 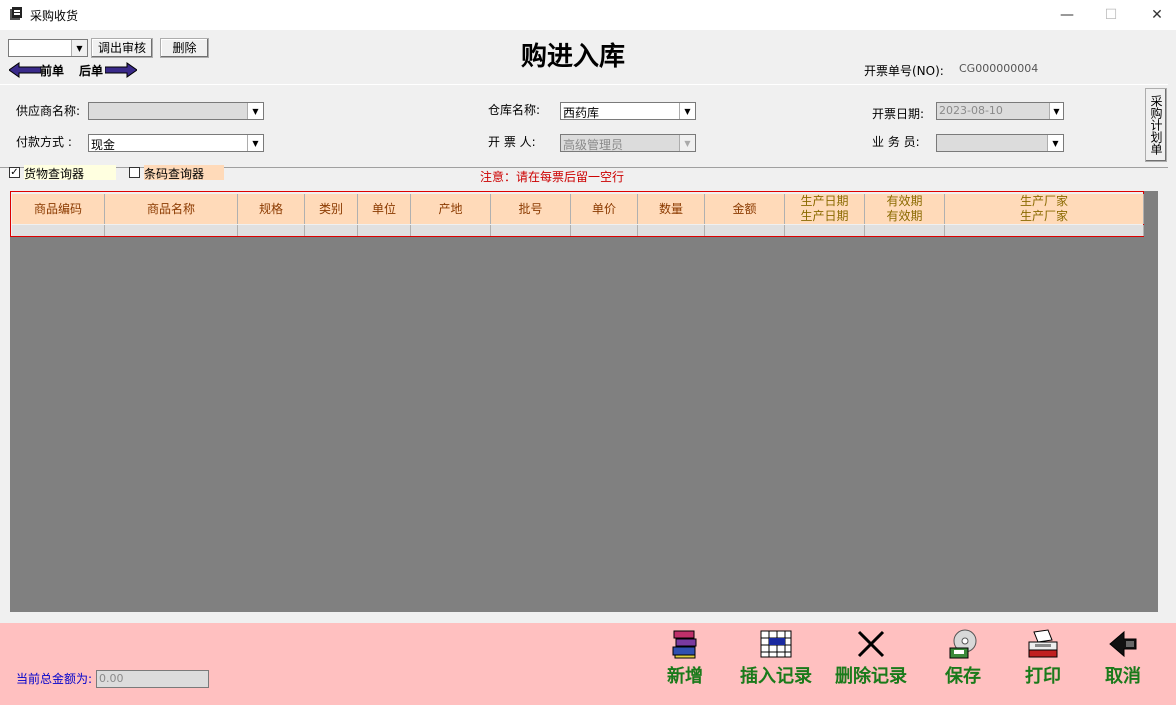 What do you see at coordinates (134, 172) in the screenshot?
I see `barcode-finder-checkbox` at bounding box center [134, 172].